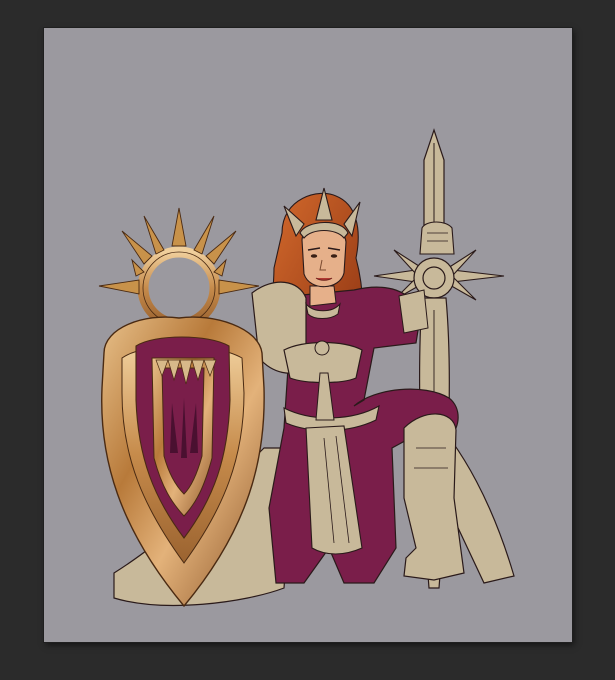 This screenshot has width=615, height=680. What do you see at coordinates (324, 256) in the screenshot?
I see `face` at bounding box center [324, 256].